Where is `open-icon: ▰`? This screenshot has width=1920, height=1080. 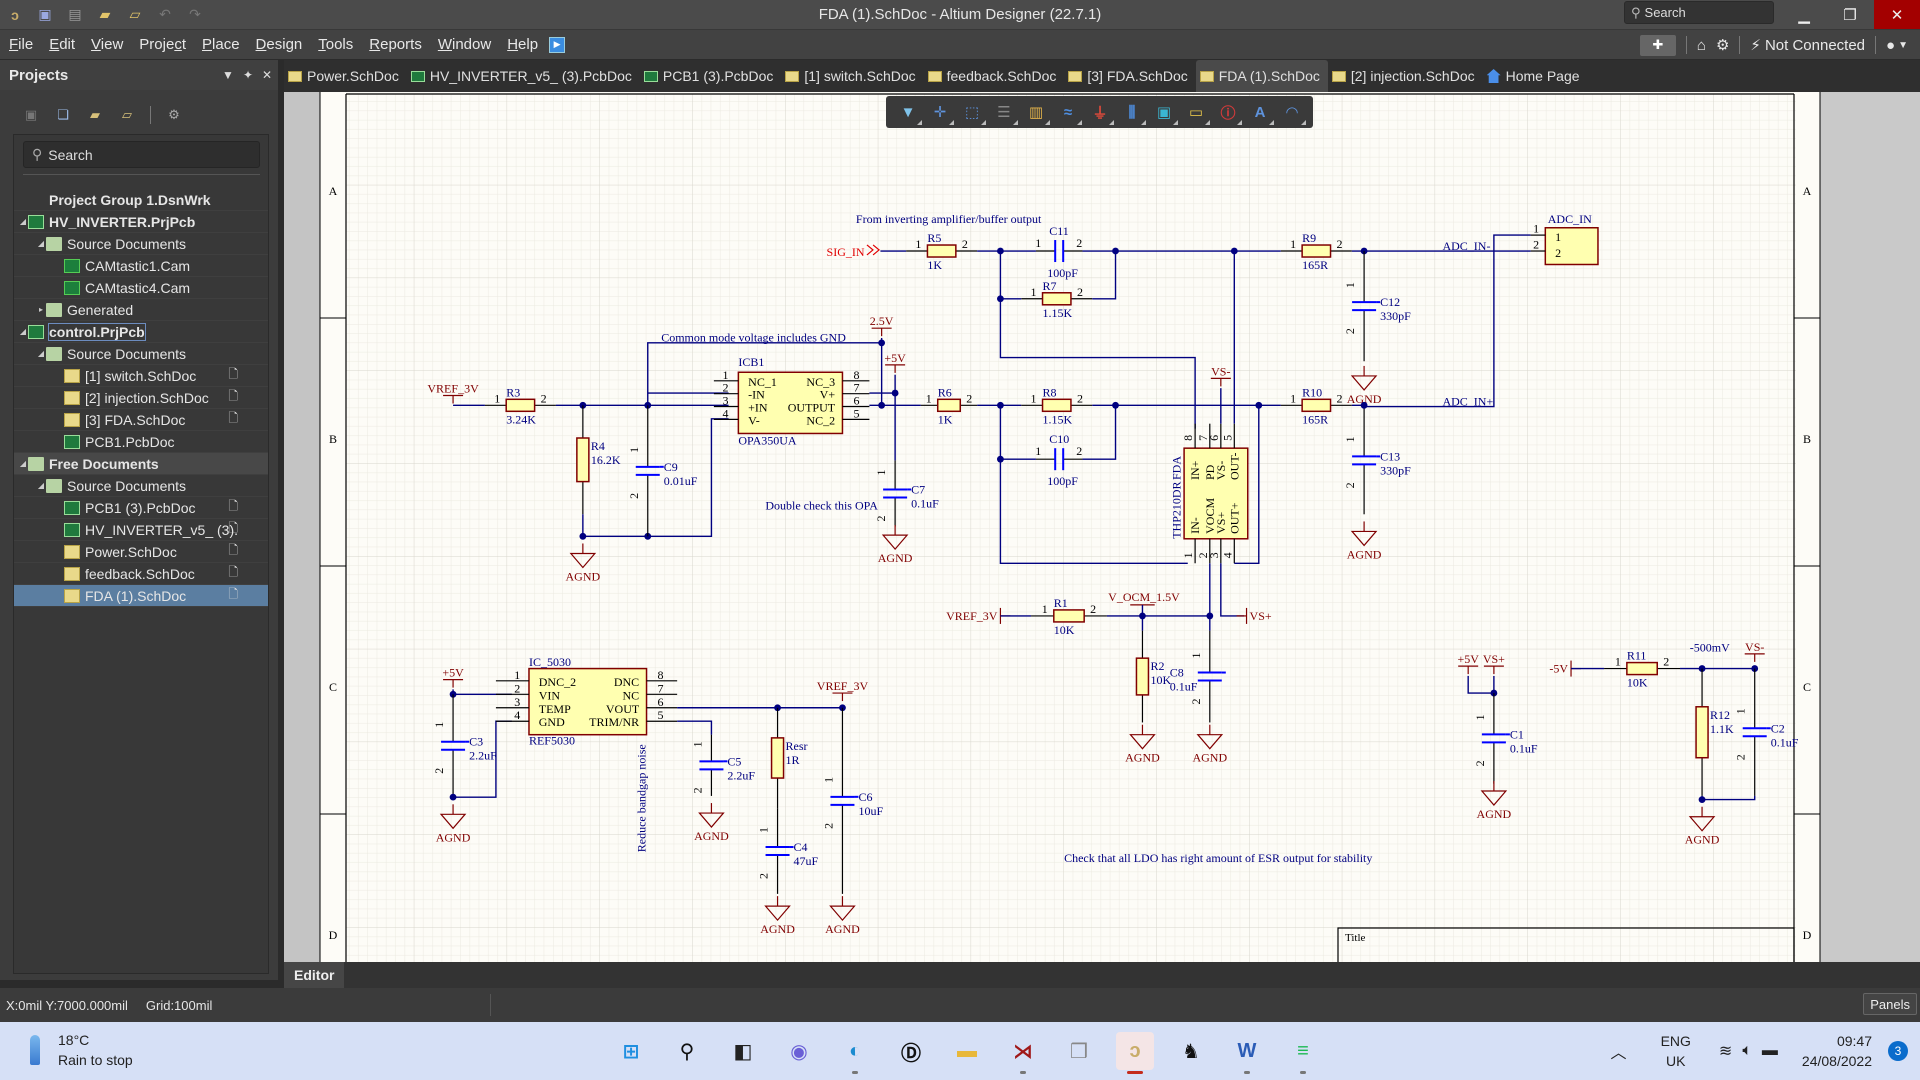 open-icon: ▰ is located at coordinates (105, 15).